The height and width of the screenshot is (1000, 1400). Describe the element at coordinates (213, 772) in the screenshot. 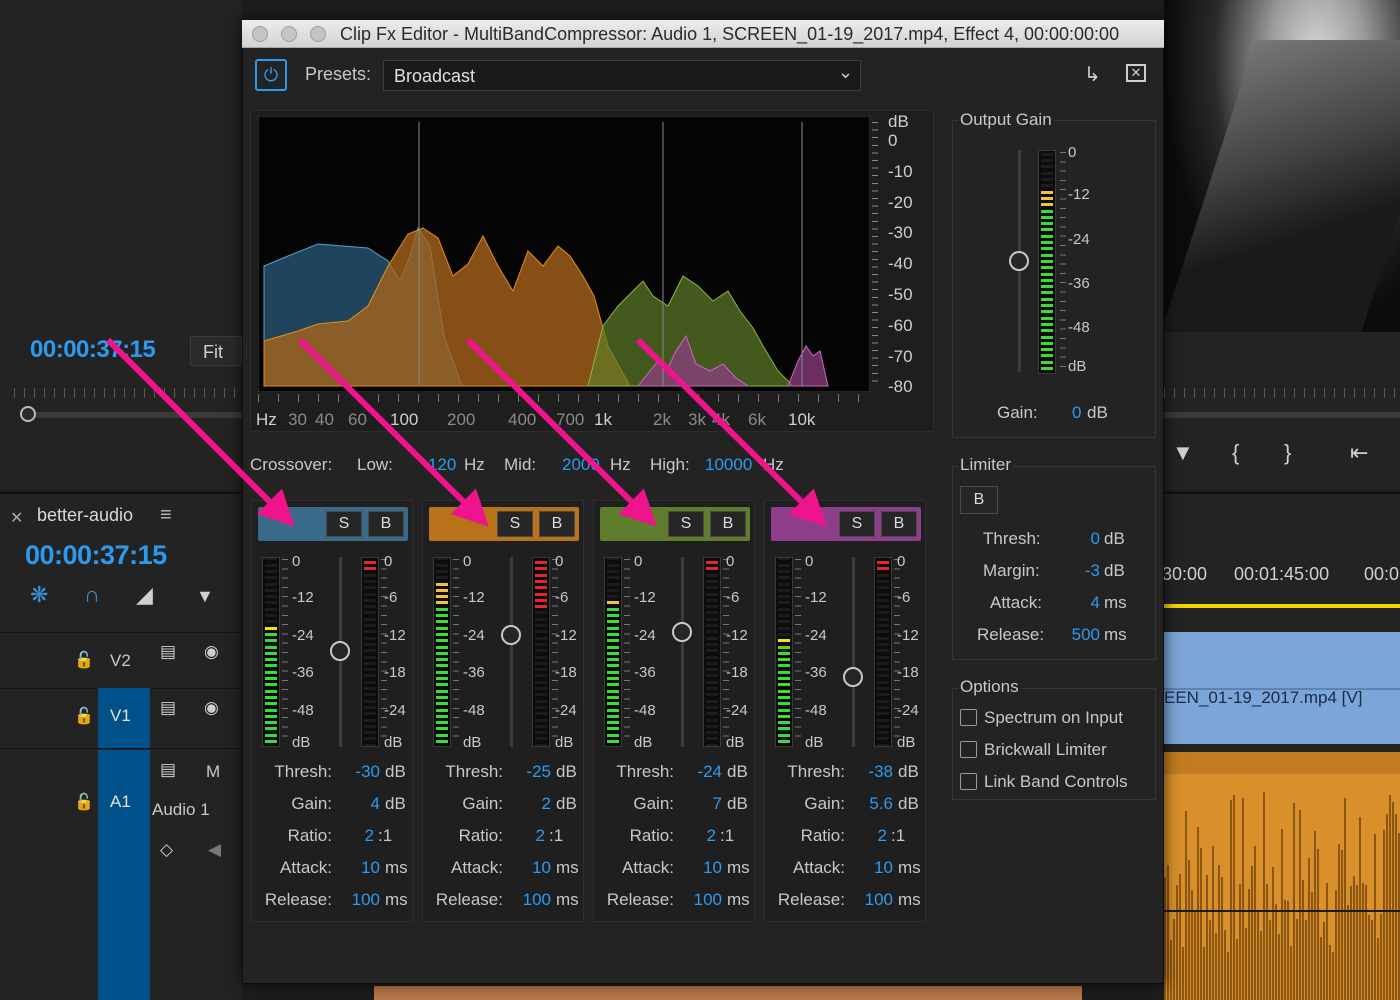

I see `mute-button: M` at that location.